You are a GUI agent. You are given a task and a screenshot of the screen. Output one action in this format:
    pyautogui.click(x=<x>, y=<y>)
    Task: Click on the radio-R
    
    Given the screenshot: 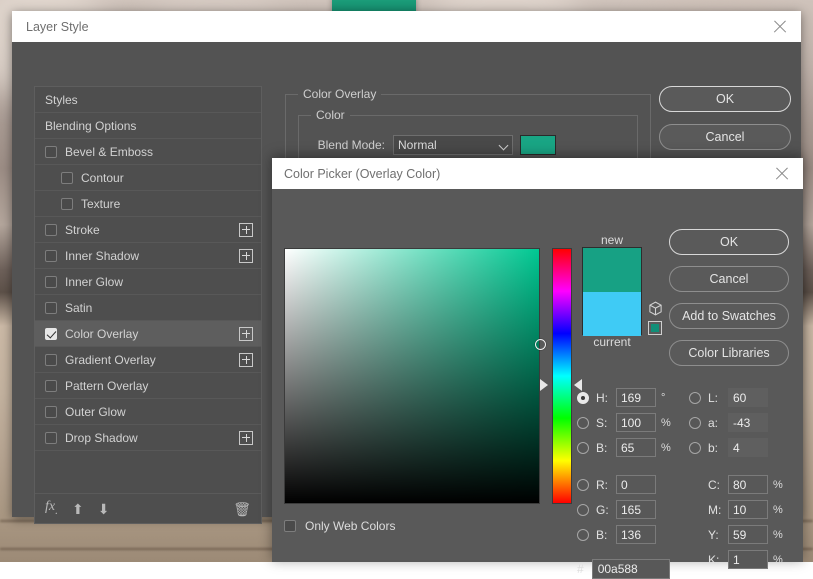 What is the action you would take?
    pyautogui.click(x=583, y=485)
    